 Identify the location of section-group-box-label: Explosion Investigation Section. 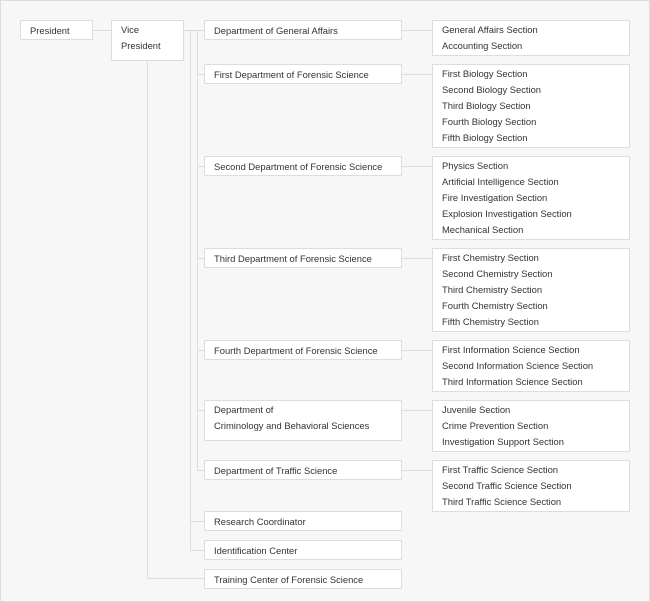
(507, 213).